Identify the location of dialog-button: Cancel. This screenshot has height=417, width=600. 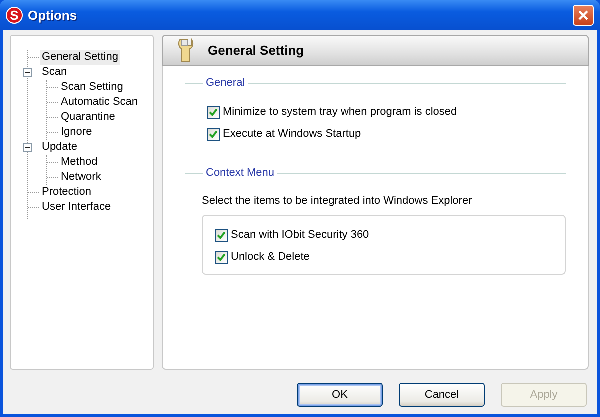
(442, 395).